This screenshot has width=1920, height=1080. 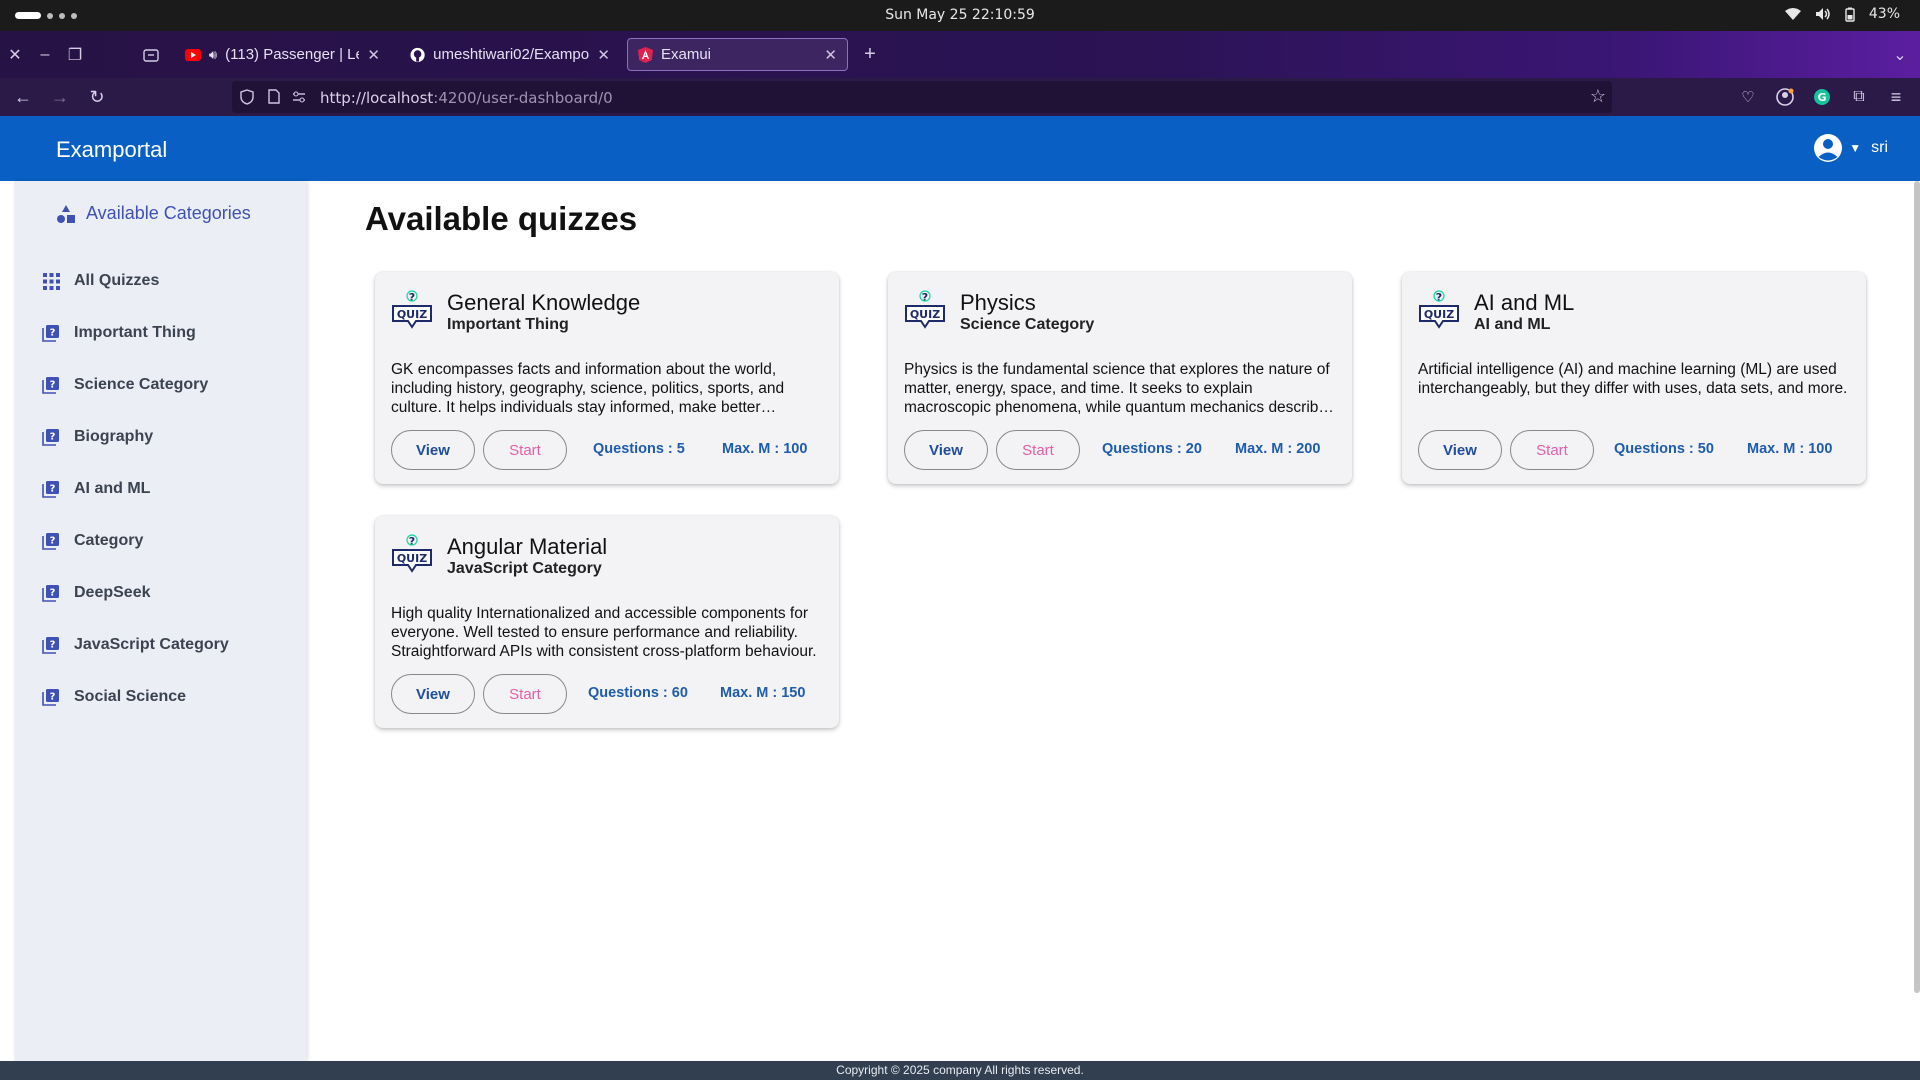 I want to click on tab-github: umeshtiwari02/Examportal ✕, so click(x=510, y=54).